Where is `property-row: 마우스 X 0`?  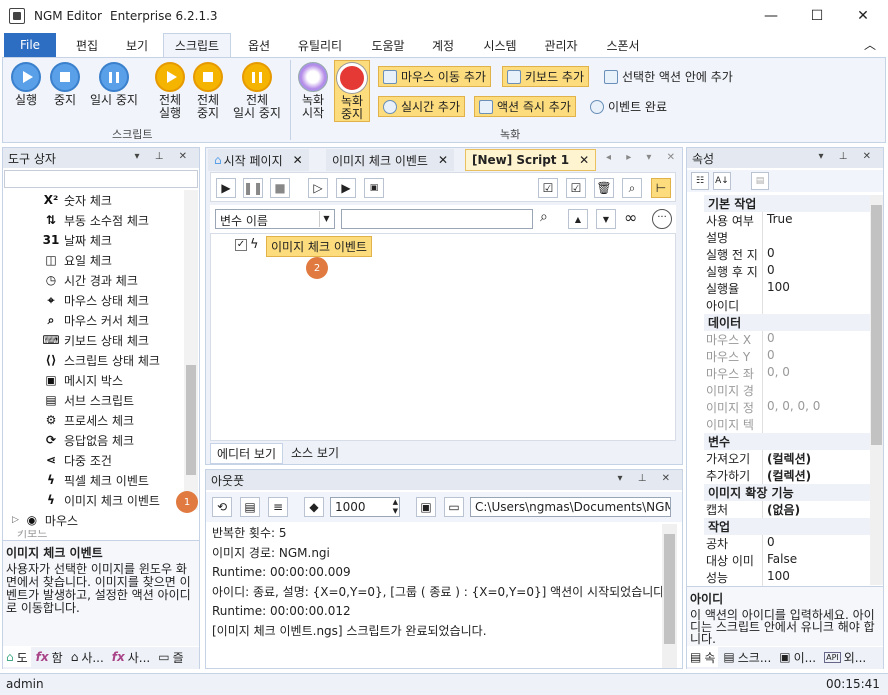 property-row: 마우스 X 0 is located at coordinates (787, 339).